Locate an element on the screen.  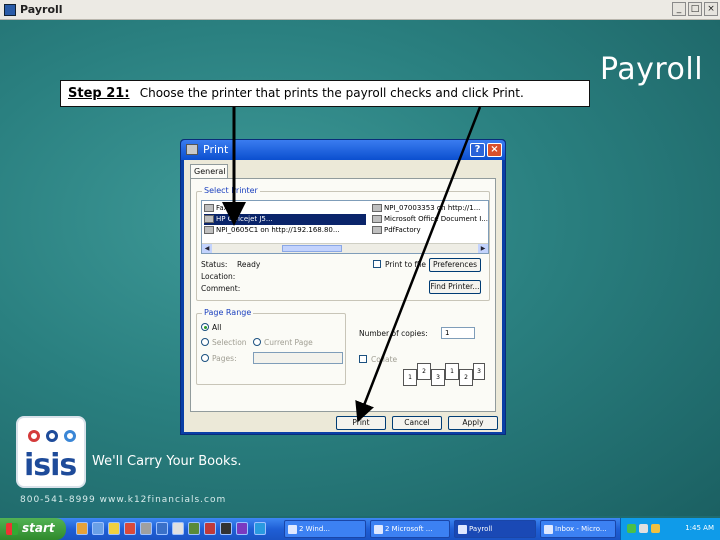
collate-label: Collate is located at coordinates (384, 359).